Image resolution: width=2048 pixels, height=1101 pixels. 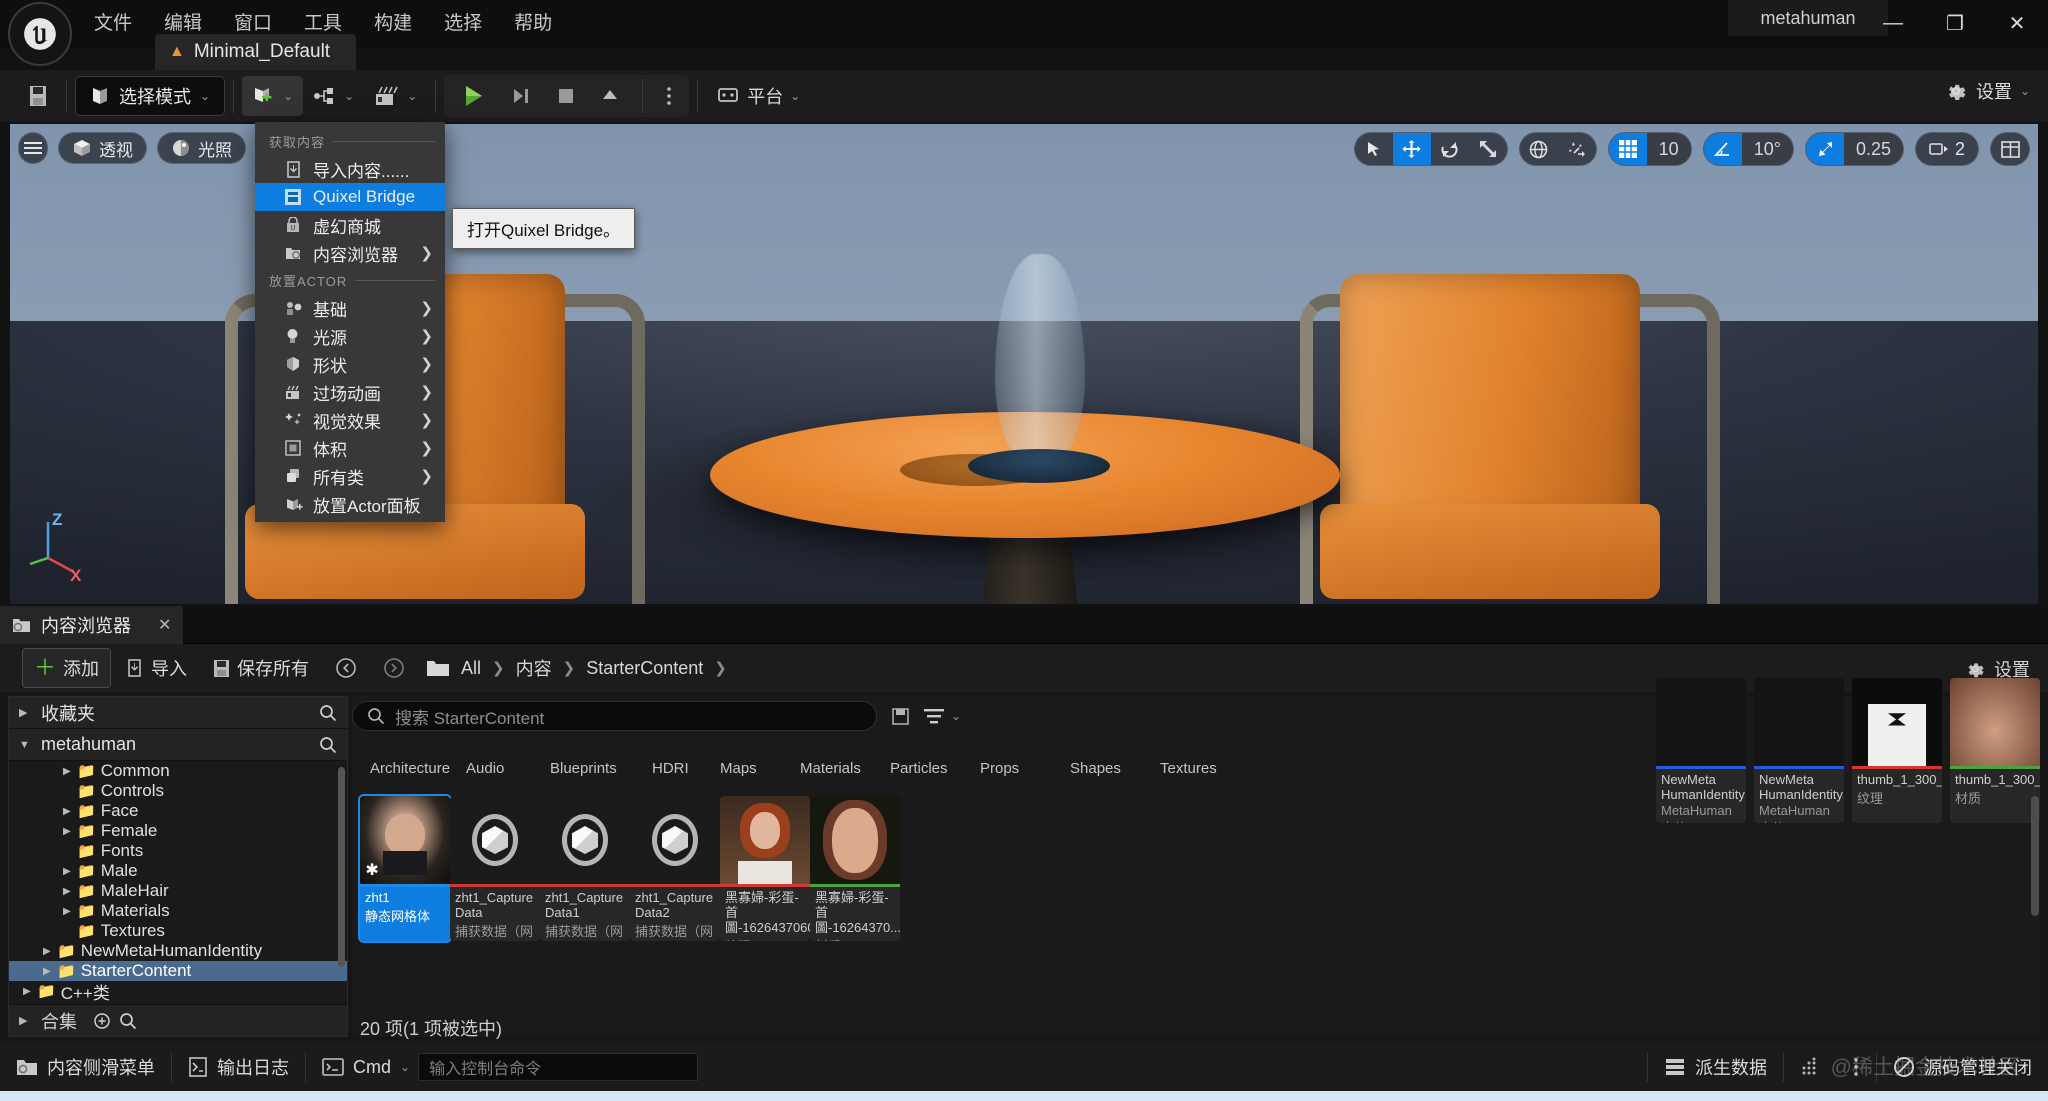 What do you see at coordinates (855, 868) in the screenshot?
I see `asset-tile: 黑寡婦-彩蛋-首圖-16264370...材质` at bounding box center [855, 868].